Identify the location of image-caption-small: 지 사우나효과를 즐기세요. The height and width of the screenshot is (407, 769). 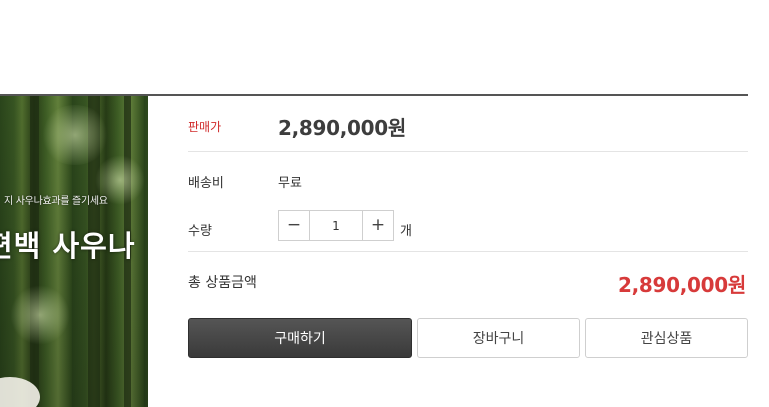
(56, 201).